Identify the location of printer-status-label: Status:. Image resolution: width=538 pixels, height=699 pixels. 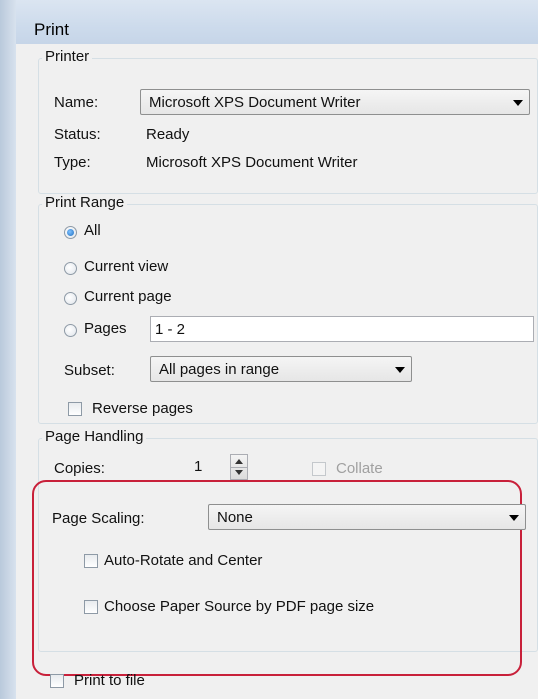
(77, 134).